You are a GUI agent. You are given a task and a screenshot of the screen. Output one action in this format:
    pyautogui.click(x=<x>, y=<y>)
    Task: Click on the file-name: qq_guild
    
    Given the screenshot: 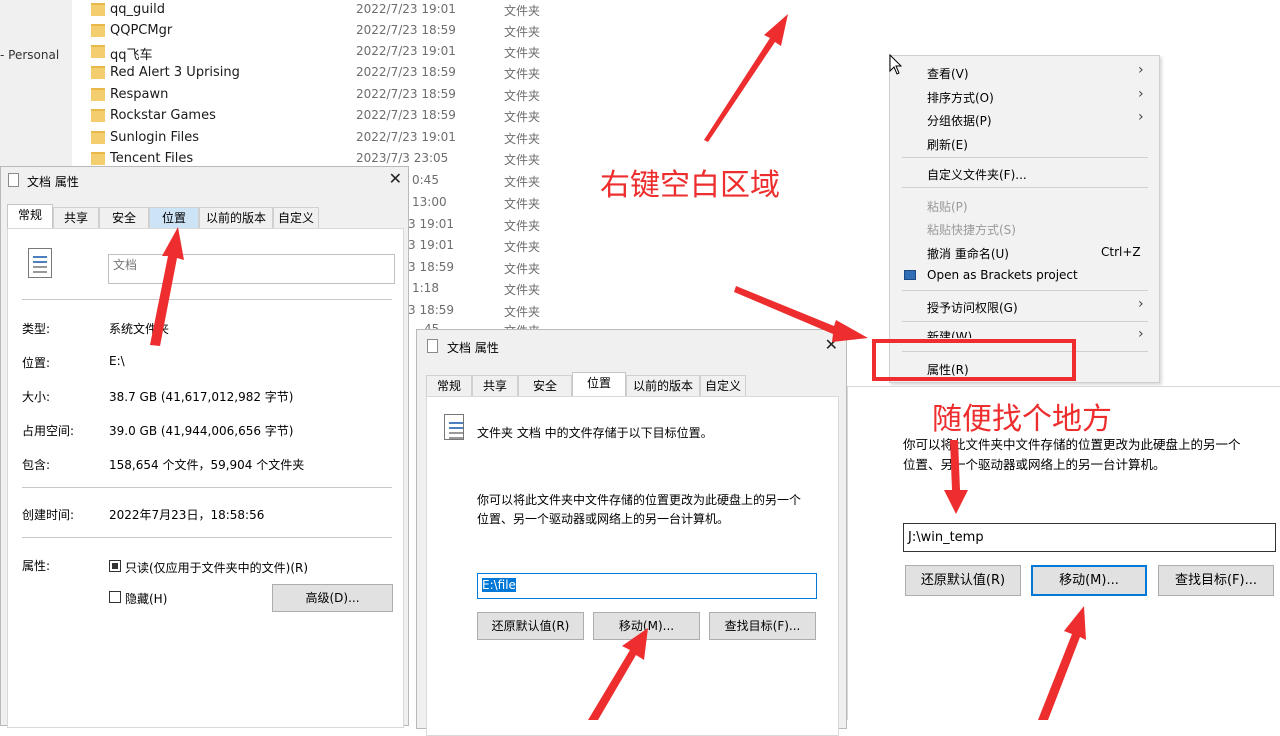 What is the action you would take?
    pyautogui.click(x=137, y=9)
    